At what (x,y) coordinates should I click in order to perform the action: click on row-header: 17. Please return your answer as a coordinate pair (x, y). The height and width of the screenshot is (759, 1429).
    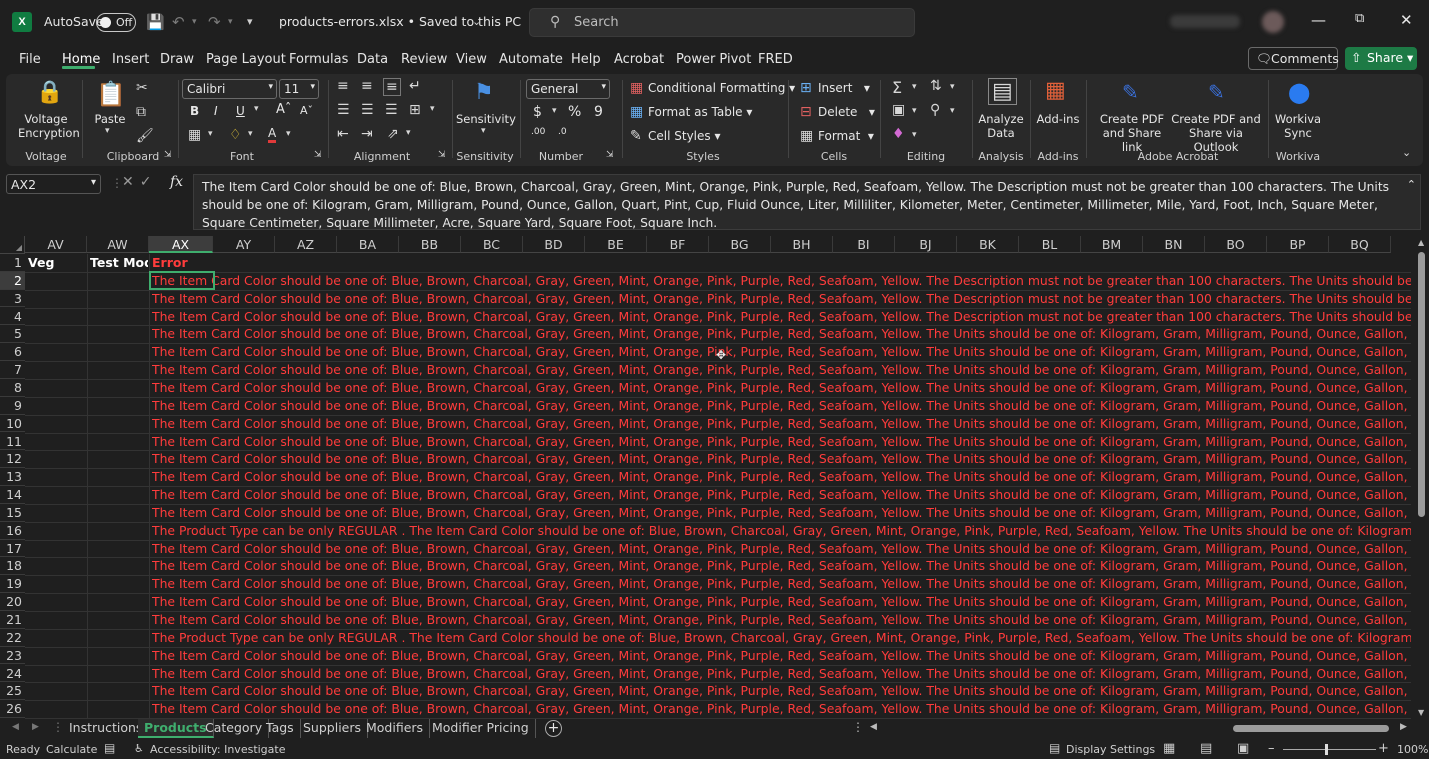
    Looking at the image, I should click on (12, 549).